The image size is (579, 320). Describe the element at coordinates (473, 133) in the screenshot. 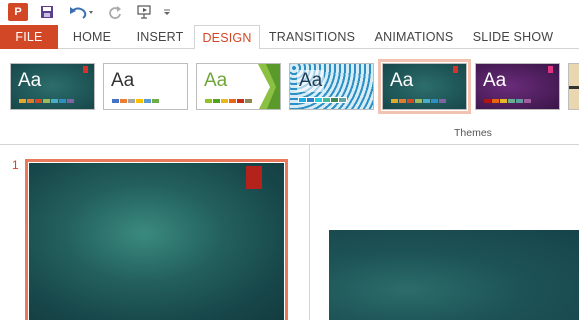

I see `themes-group-label: Themes` at that location.